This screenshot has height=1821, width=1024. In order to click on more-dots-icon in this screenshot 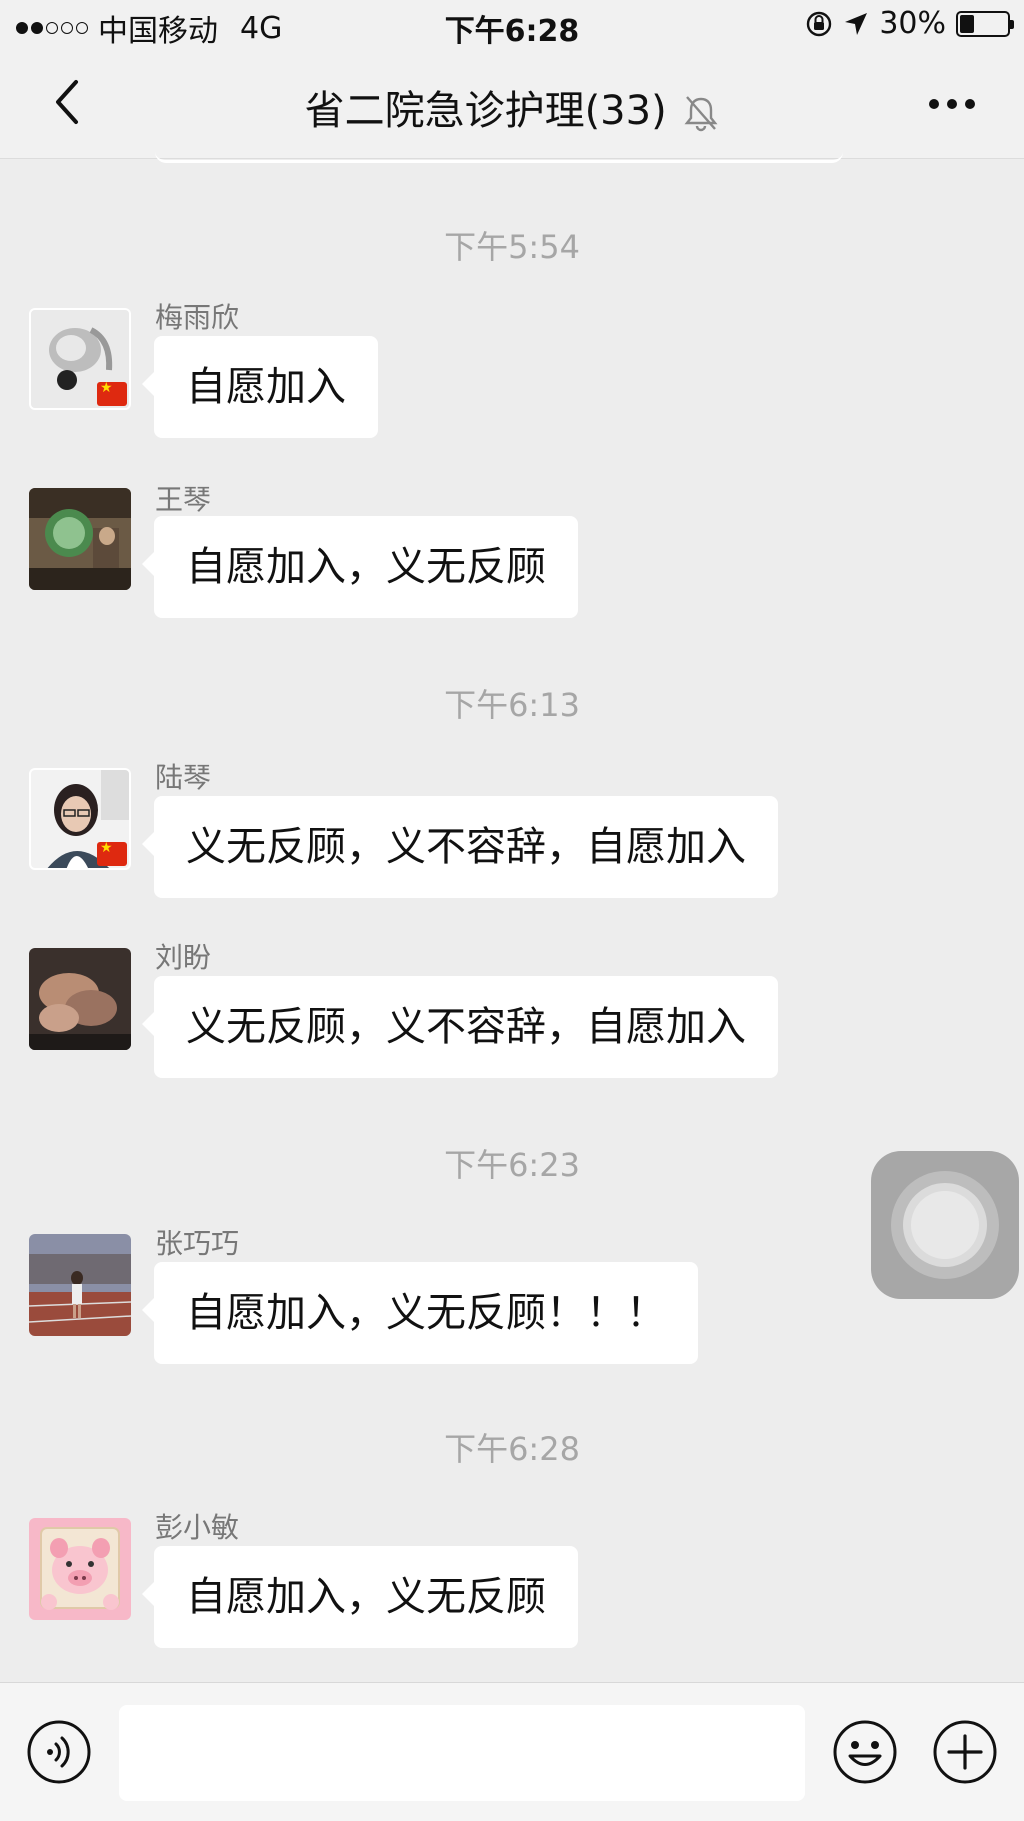, I will do `click(952, 104)`.